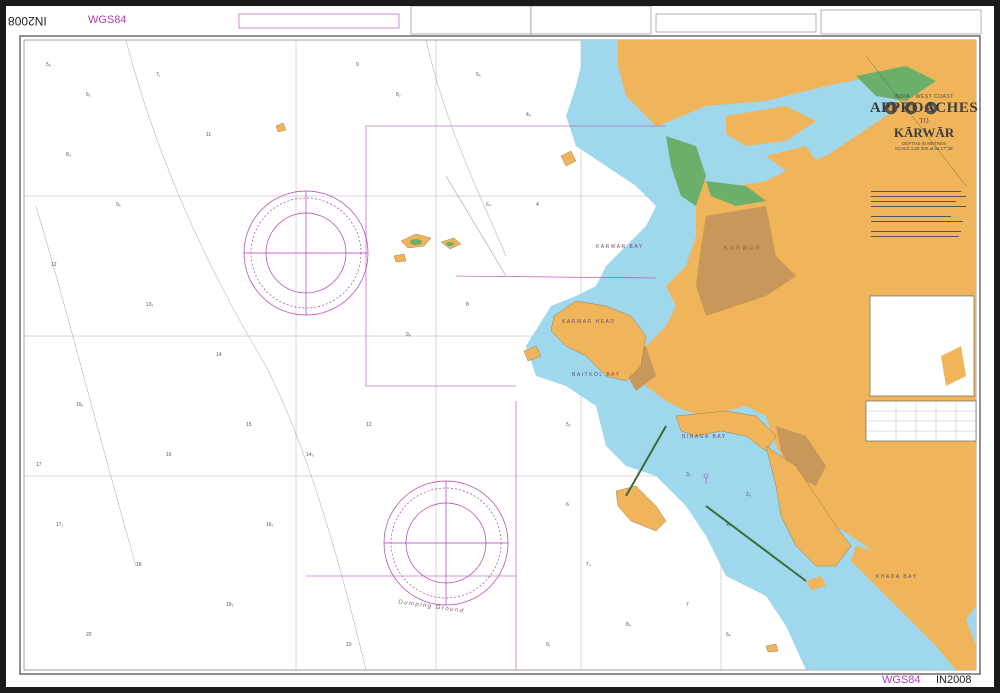 The image size is (1000, 693). I want to click on label-karwar-head: KARWAR HEAD, so click(589, 322).